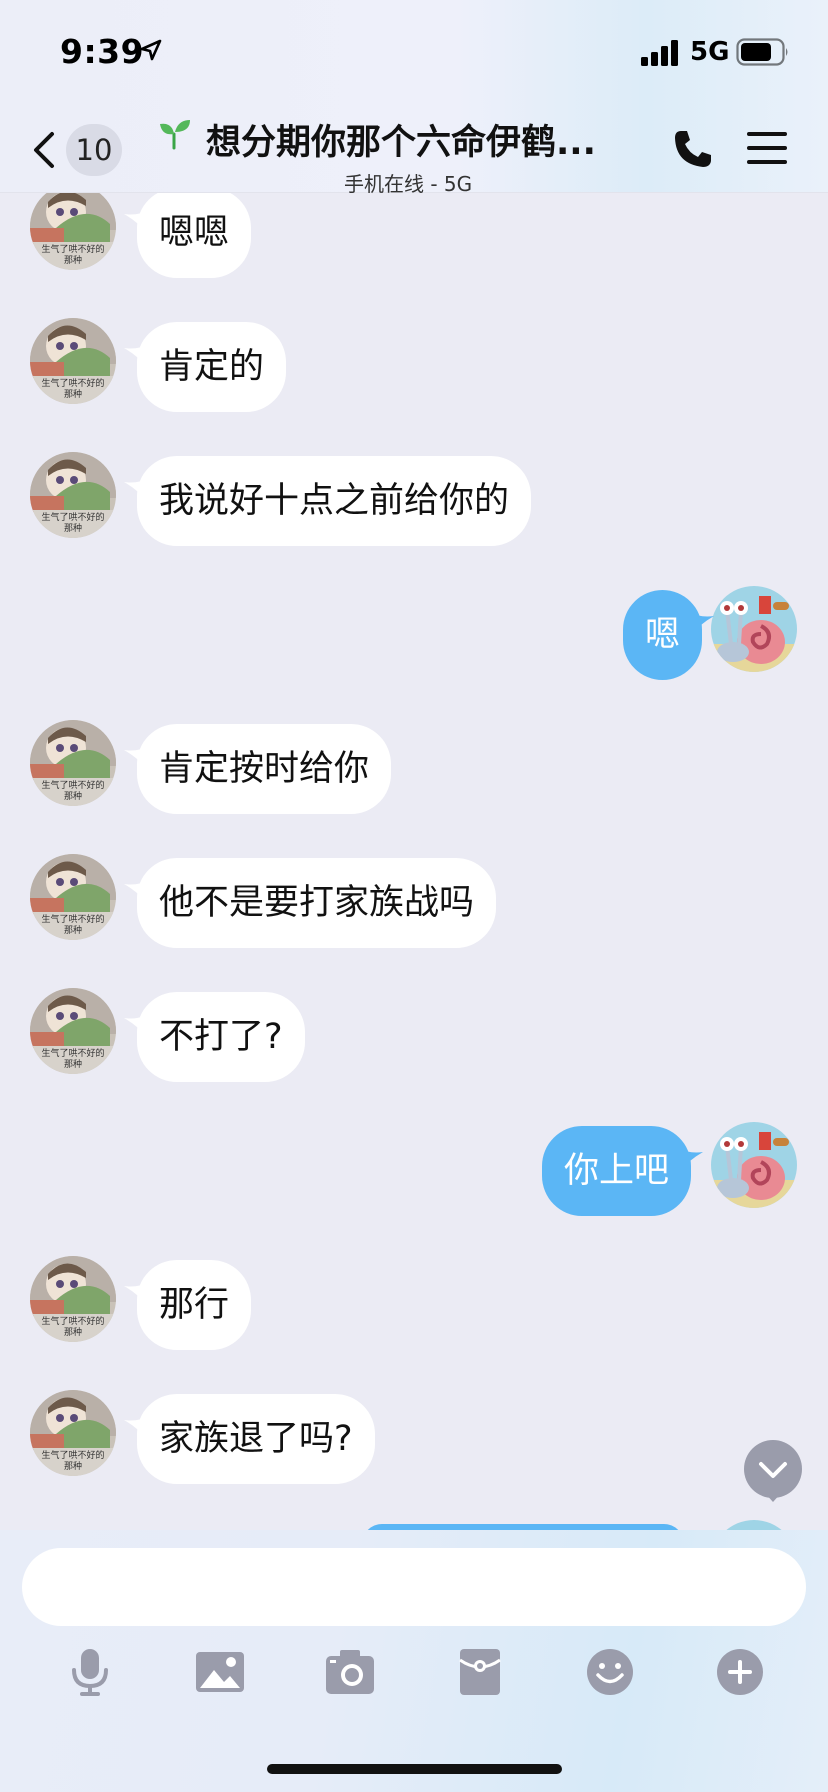  Describe the element at coordinates (414, 1661) in the screenshot. I see `composer` at that location.